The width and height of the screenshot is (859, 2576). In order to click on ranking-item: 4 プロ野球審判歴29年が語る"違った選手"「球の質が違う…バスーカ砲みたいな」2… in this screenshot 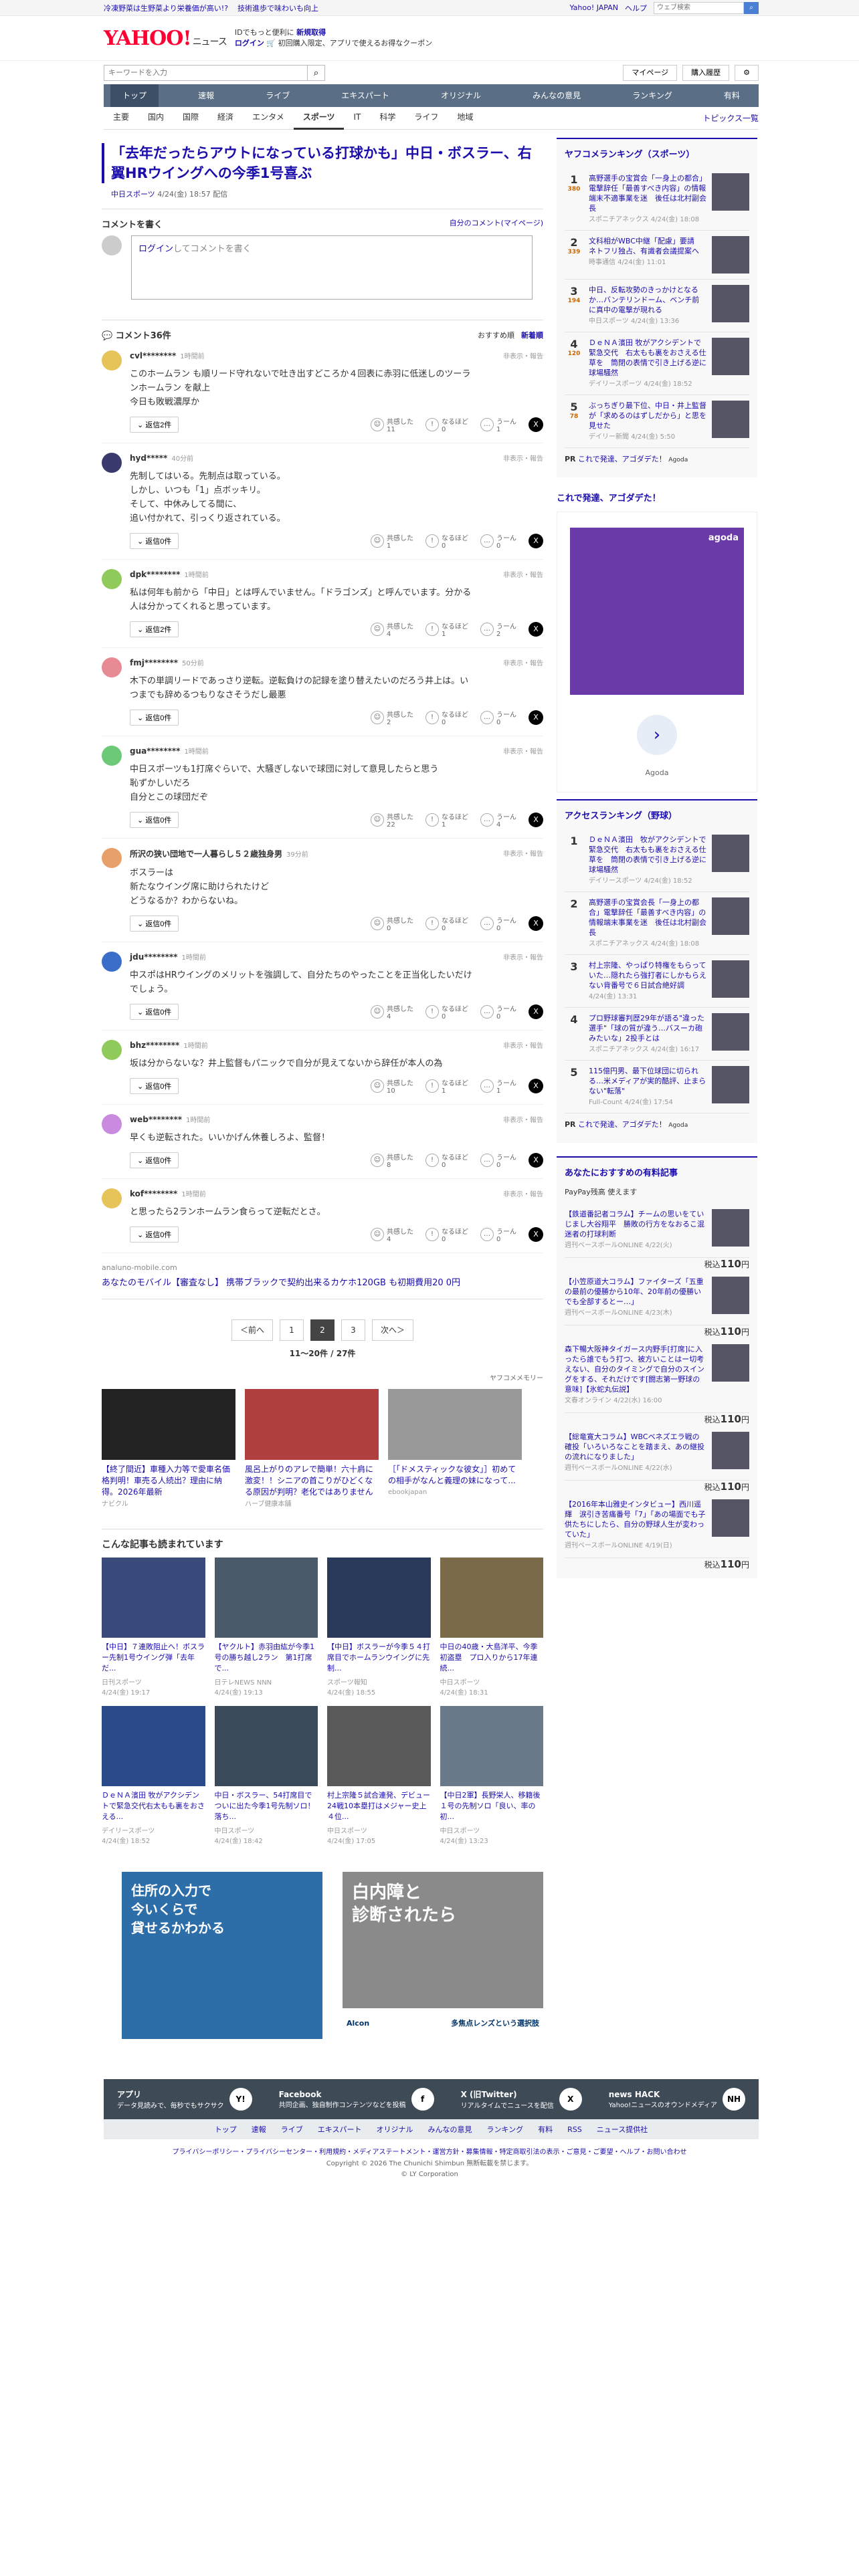, I will do `click(657, 1034)`.